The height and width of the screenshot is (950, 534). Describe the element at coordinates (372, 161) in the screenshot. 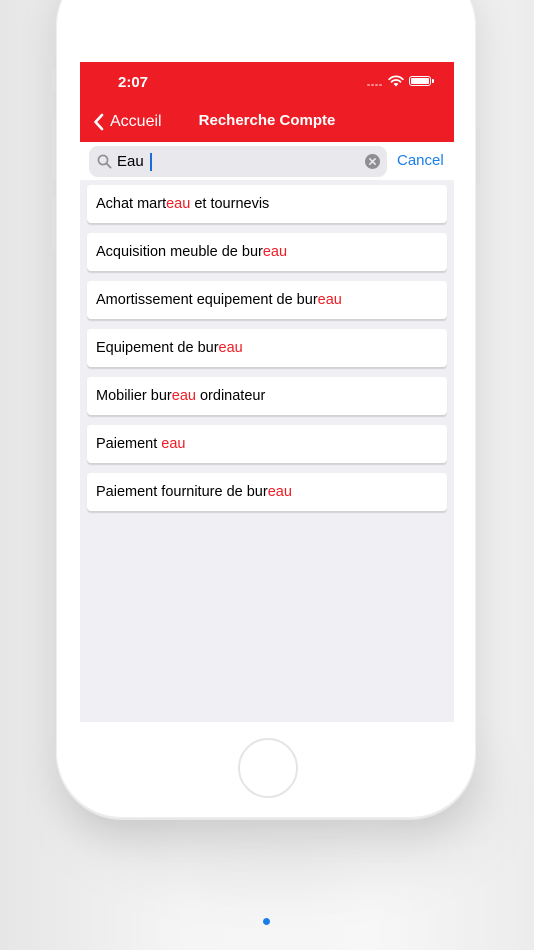

I see `clear-icon` at that location.